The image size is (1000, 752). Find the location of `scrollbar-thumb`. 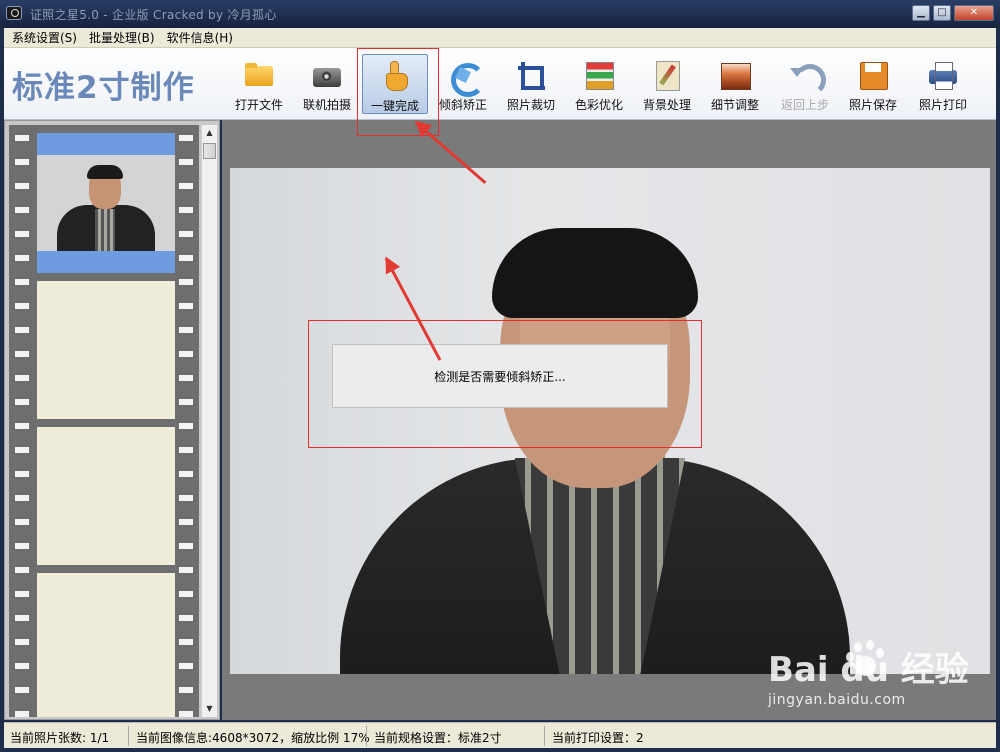

scrollbar-thumb is located at coordinates (209, 151).